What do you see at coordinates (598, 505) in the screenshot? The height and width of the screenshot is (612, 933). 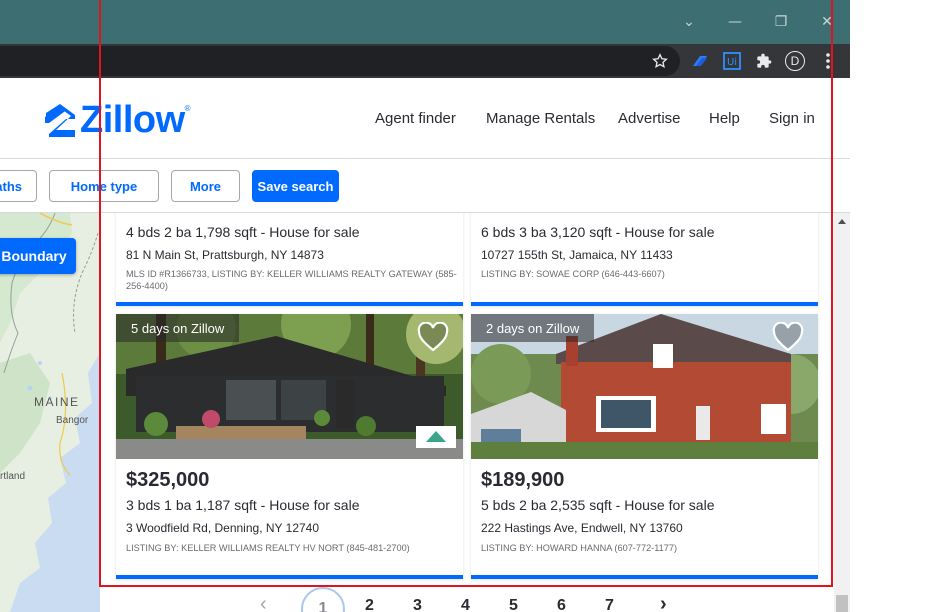 I see `listing-facts: 5 bds 2 ba 2,535 sqft - House for sale` at bounding box center [598, 505].